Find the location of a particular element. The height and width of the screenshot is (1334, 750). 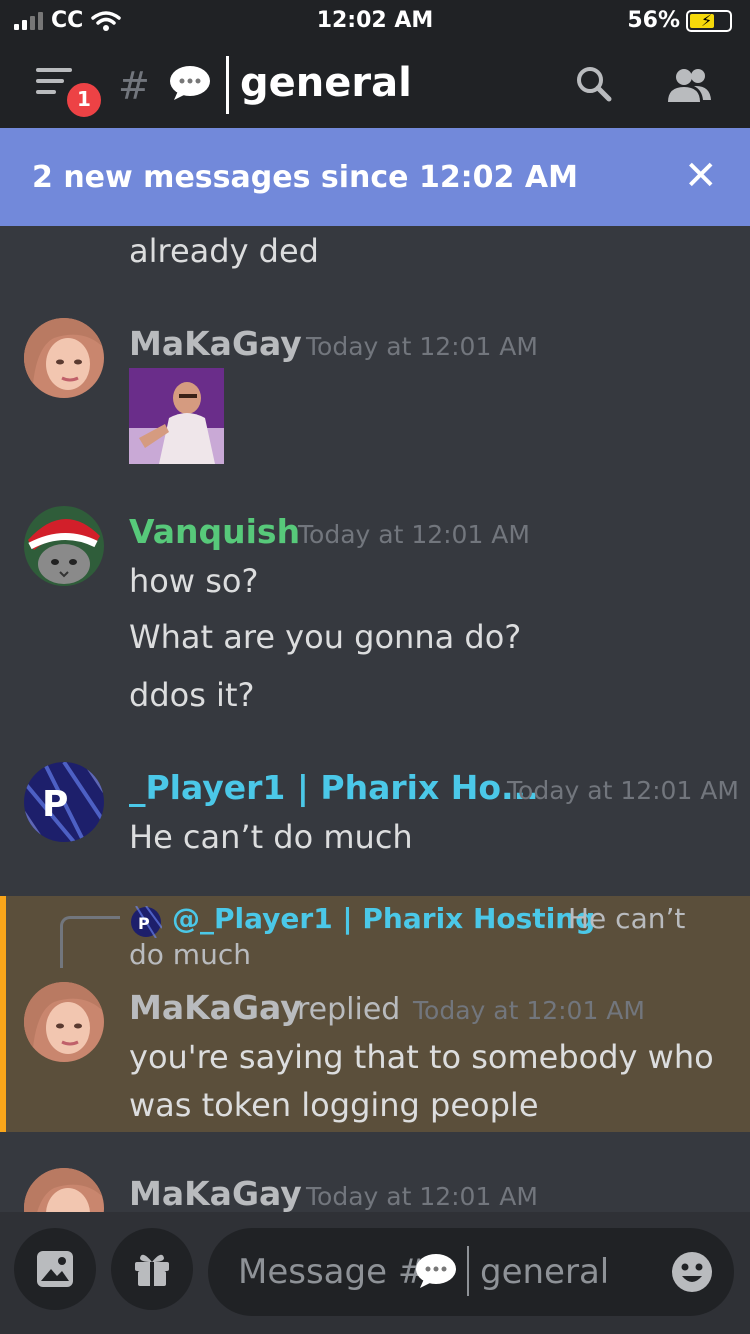

reply-spine-icon is located at coordinates (90, 942).